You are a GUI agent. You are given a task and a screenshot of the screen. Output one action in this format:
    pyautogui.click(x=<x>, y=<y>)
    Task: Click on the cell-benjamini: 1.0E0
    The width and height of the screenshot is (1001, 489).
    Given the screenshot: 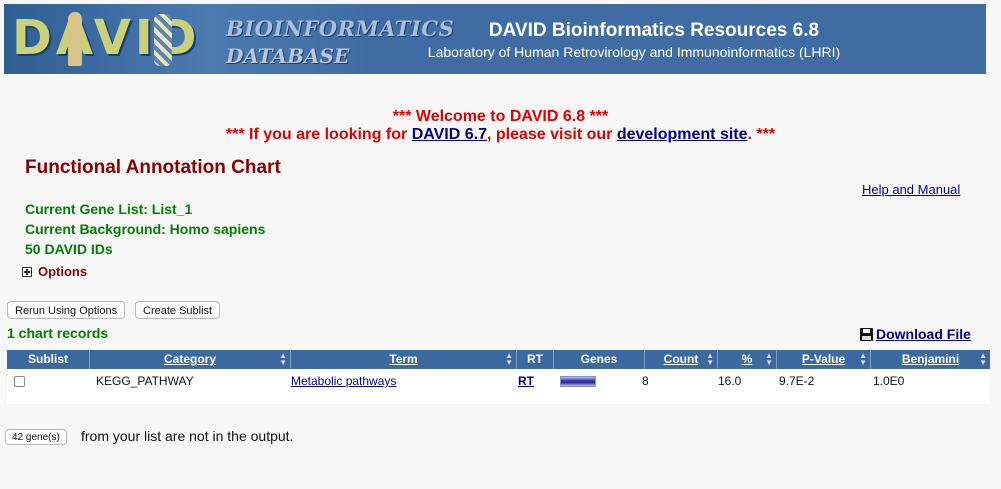 What is the action you would take?
    pyautogui.click(x=889, y=381)
    